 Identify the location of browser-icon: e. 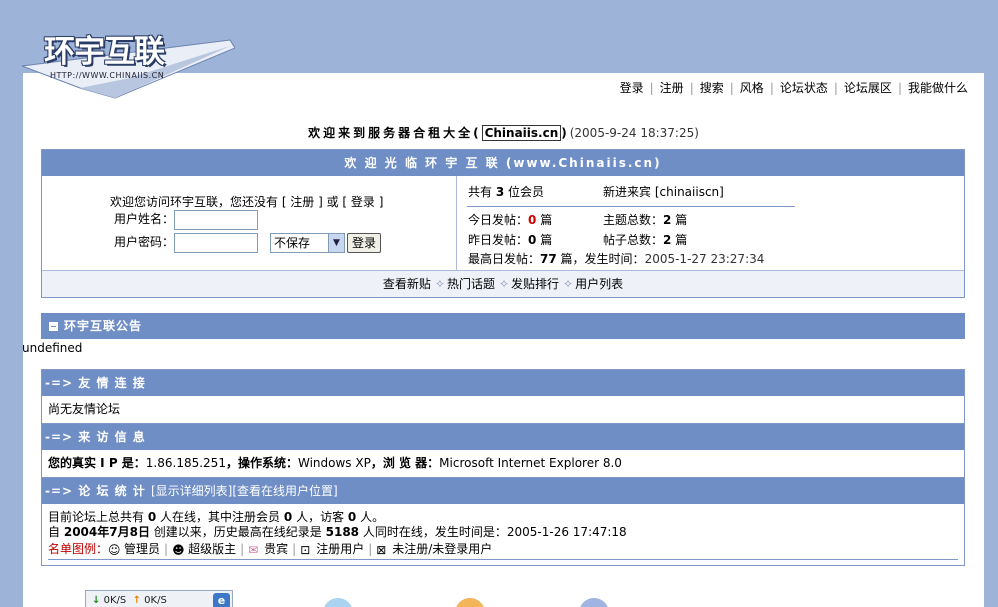
(221, 600).